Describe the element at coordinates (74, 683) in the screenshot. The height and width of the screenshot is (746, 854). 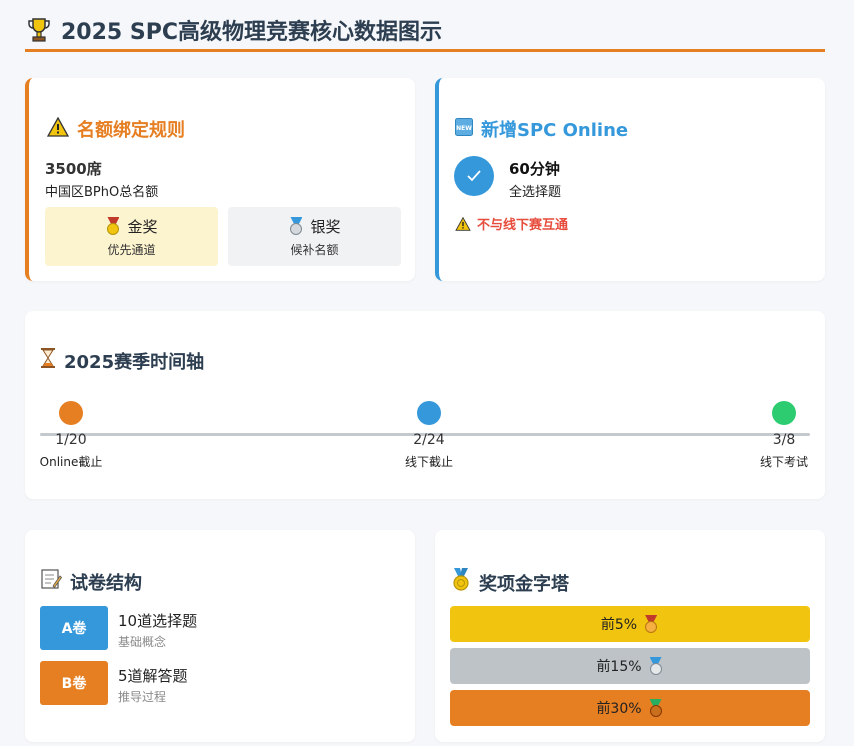
I see `paper-tag-b: B卷` at that location.